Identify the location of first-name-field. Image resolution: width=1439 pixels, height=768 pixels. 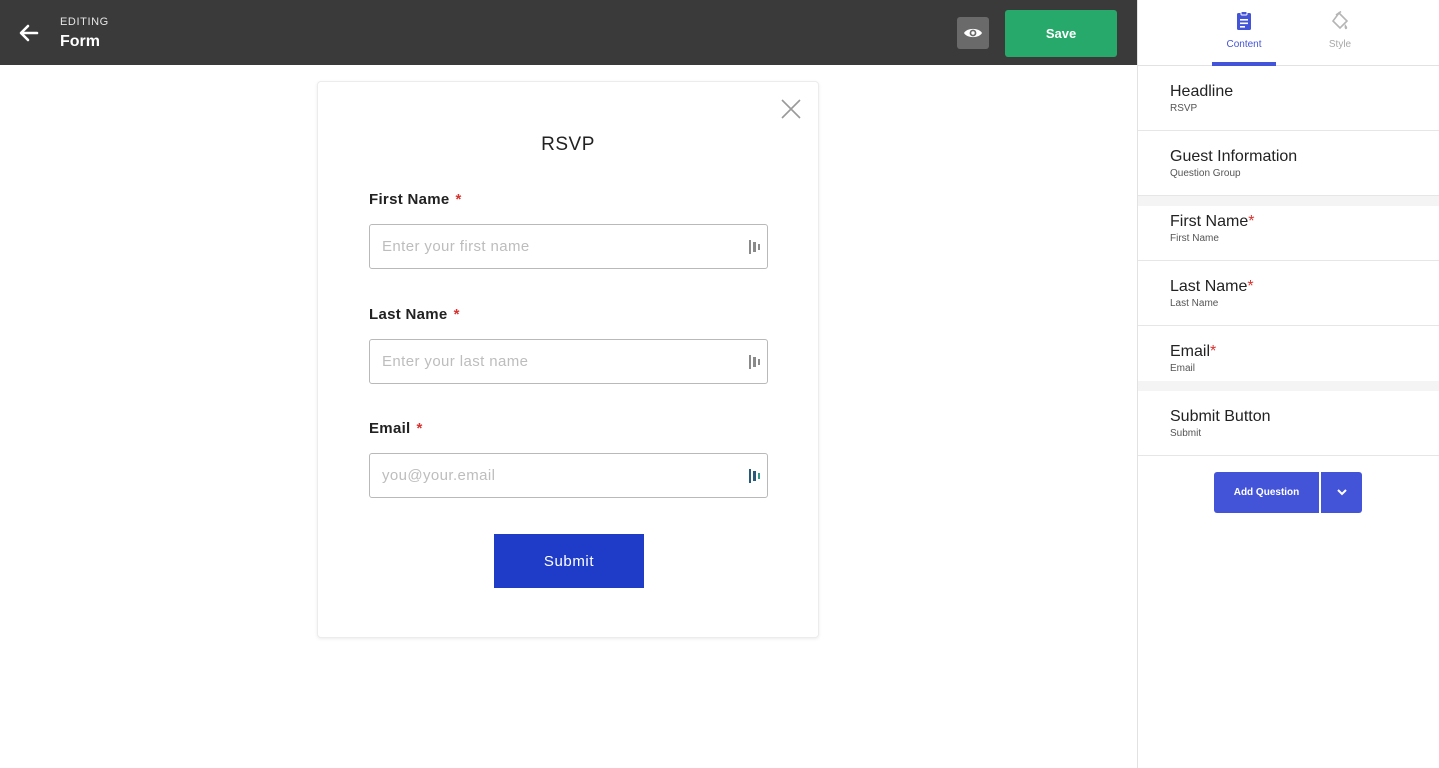
(568, 246).